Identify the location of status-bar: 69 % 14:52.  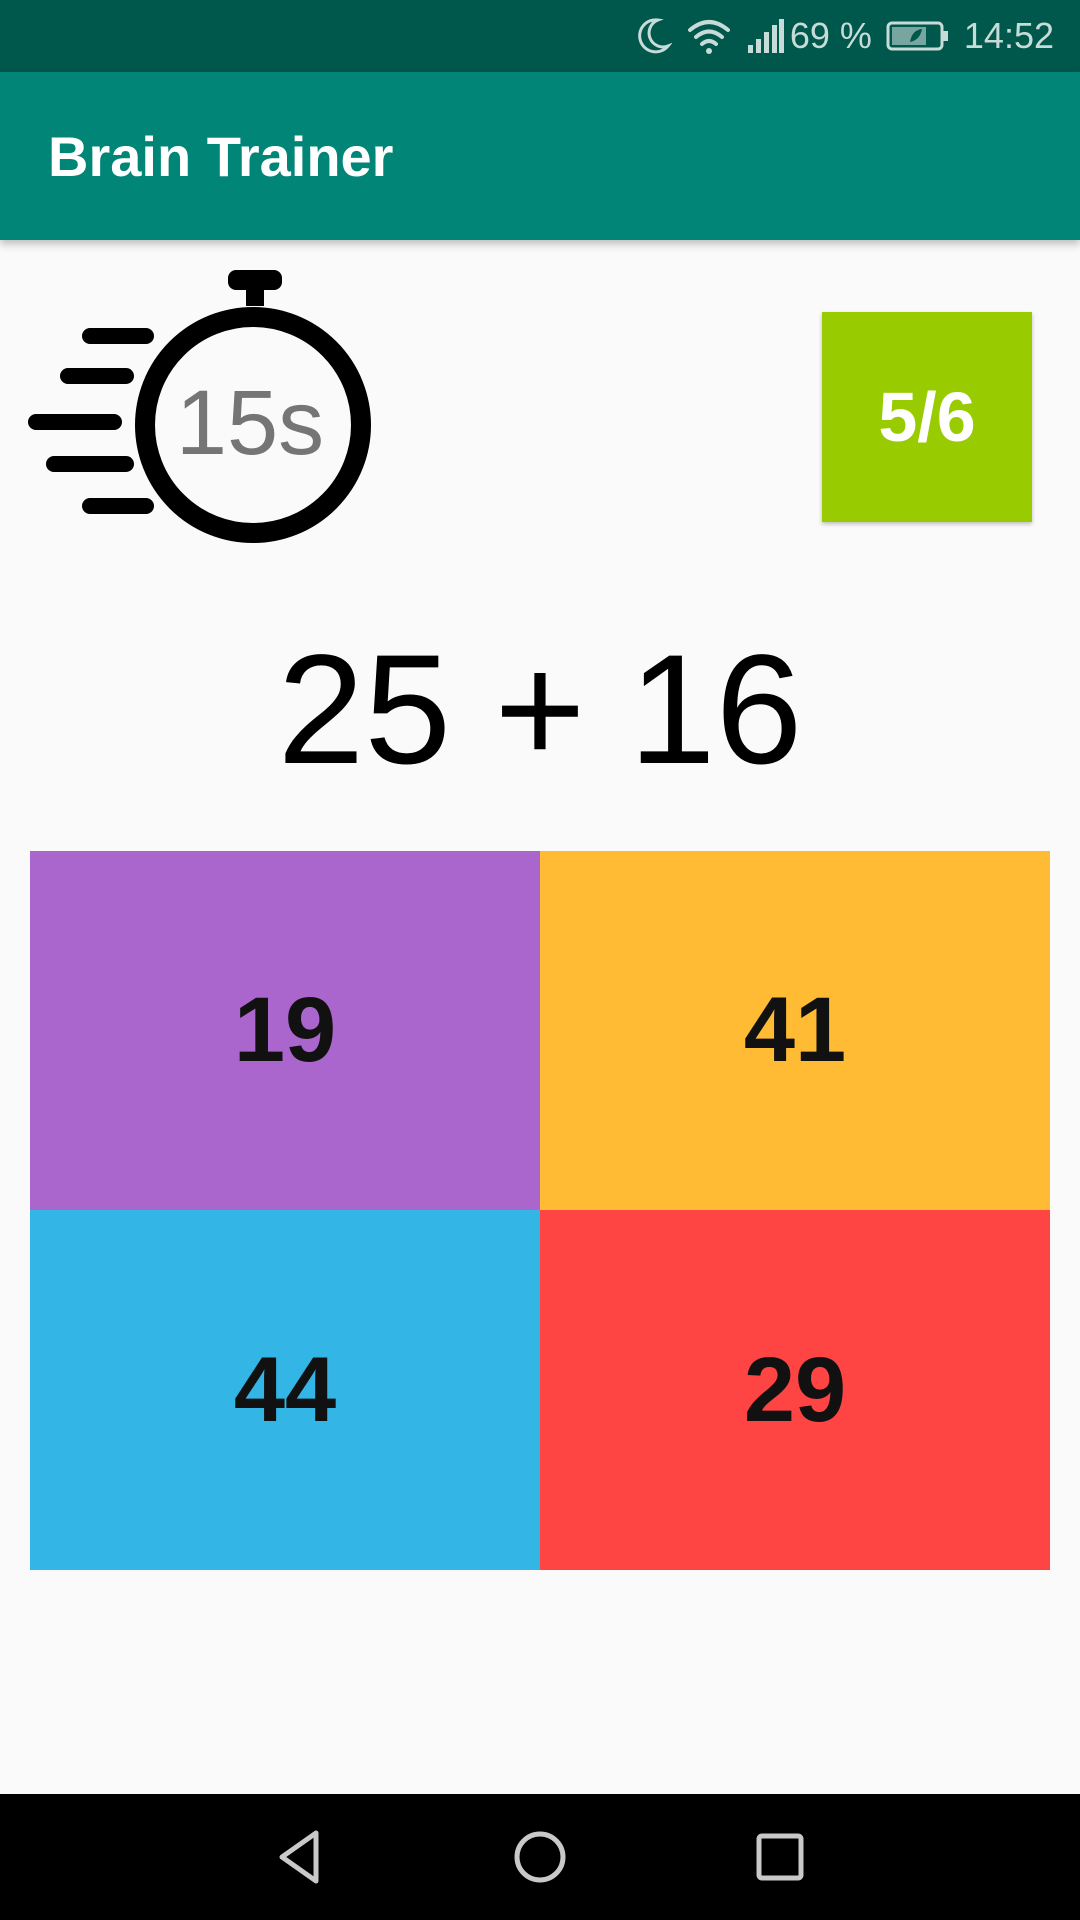
(540, 36).